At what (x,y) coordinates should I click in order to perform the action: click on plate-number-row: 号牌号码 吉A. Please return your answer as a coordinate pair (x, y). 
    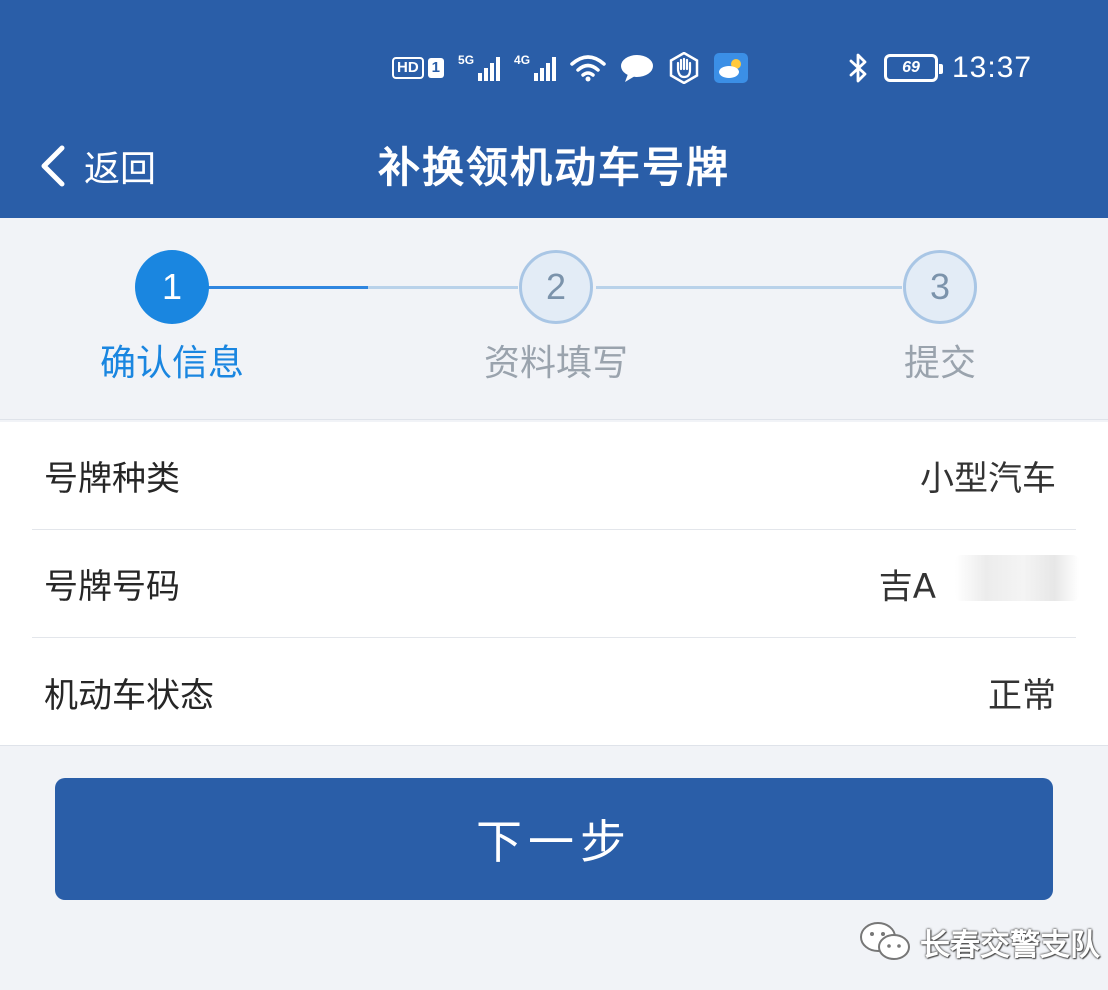
    Looking at the image, I should click on (555, 584).